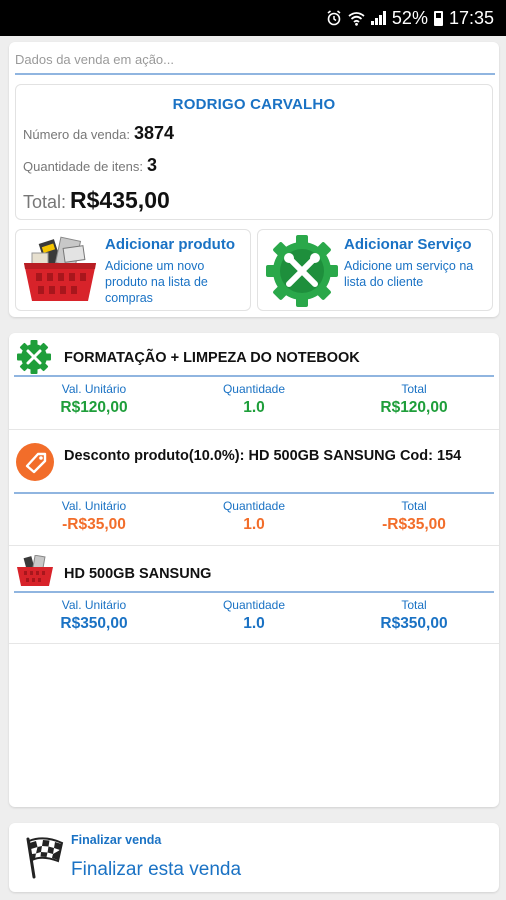 This screenshot has height=900, width=506. I want to click on add-product-title: Adicionar produto, so click(170, 244).